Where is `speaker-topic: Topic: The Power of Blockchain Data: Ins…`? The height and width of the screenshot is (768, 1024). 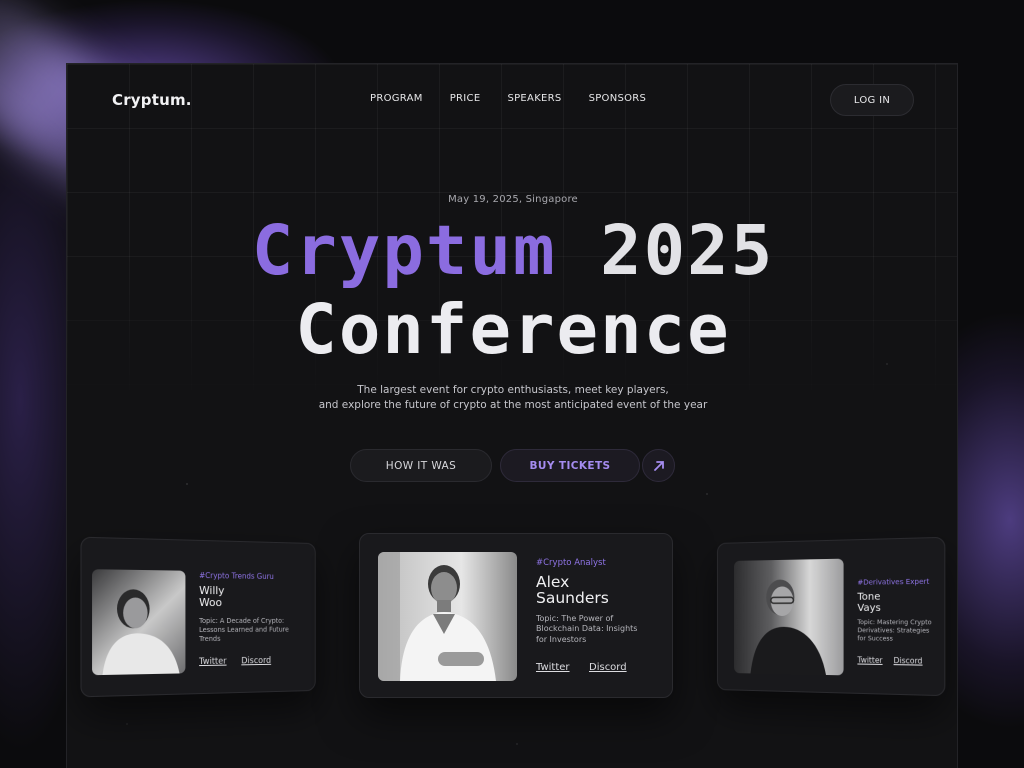 speaker-topic: Topic: The Power of Blockchain Data: Ins… is located at coordinates (587, 629).